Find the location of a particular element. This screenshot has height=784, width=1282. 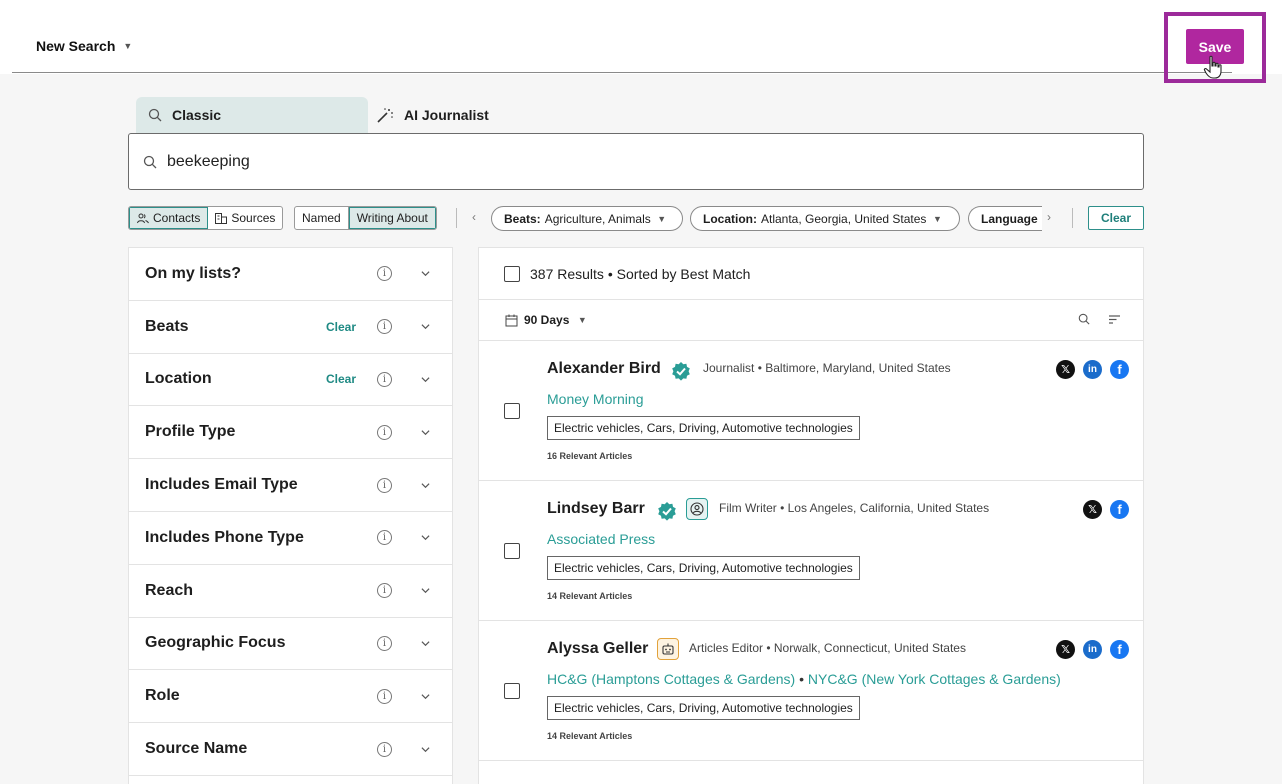

chip-language: Language is located at coordinates (1005, 218).